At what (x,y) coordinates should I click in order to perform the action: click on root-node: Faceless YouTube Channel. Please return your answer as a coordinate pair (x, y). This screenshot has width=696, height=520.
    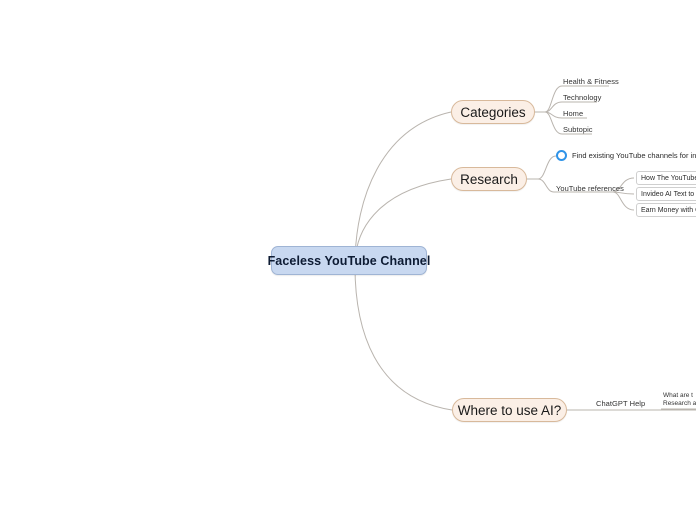
    Looking at the image, I should click on (349, 260).